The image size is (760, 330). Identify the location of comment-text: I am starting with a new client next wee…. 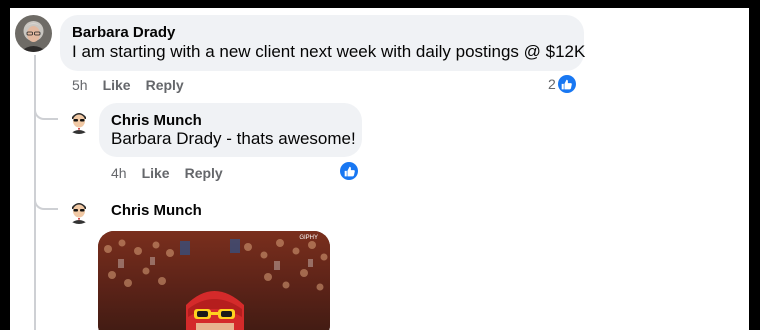
(329, 51).